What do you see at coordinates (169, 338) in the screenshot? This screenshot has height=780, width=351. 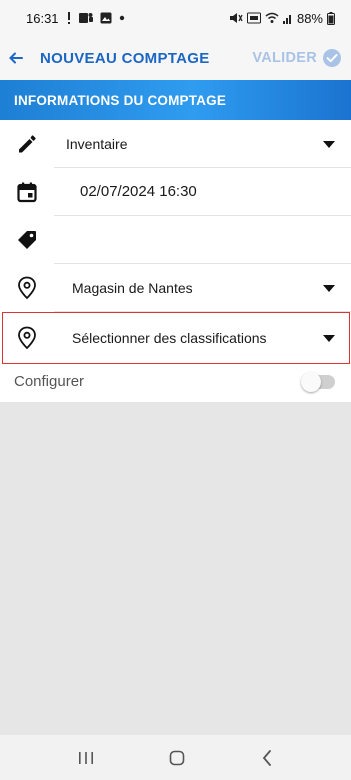 I see `classification-value: Sélectionner des classifications` at bounding box center [169, 338].